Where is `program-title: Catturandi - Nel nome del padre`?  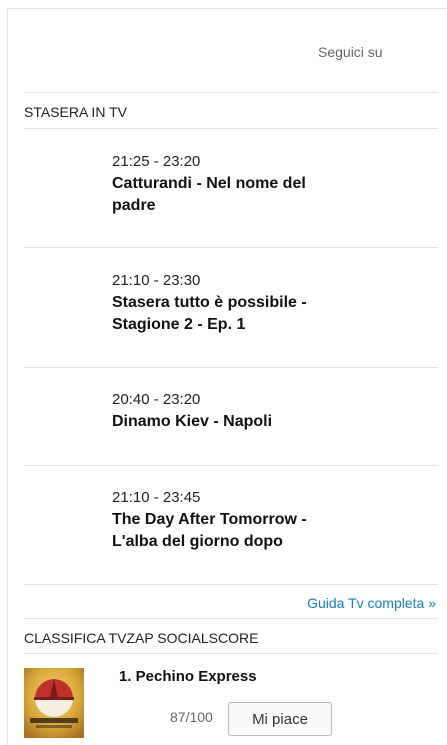 program-title: Catturandi - Nel nome del padre is located at coordinates (232, 195).